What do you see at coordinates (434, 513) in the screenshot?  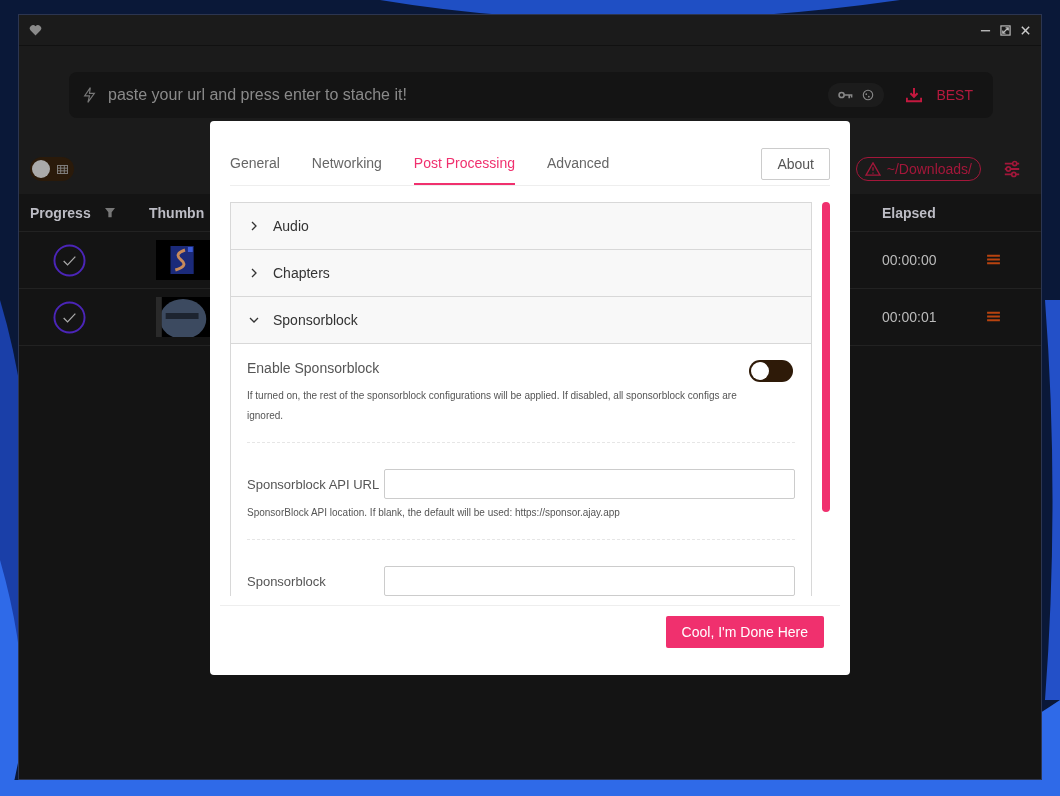 I see `help-text: SponsorBlock API location. If blank, the default will be used: https://sponsor.ajay.app` at bounding box center [434, 513].